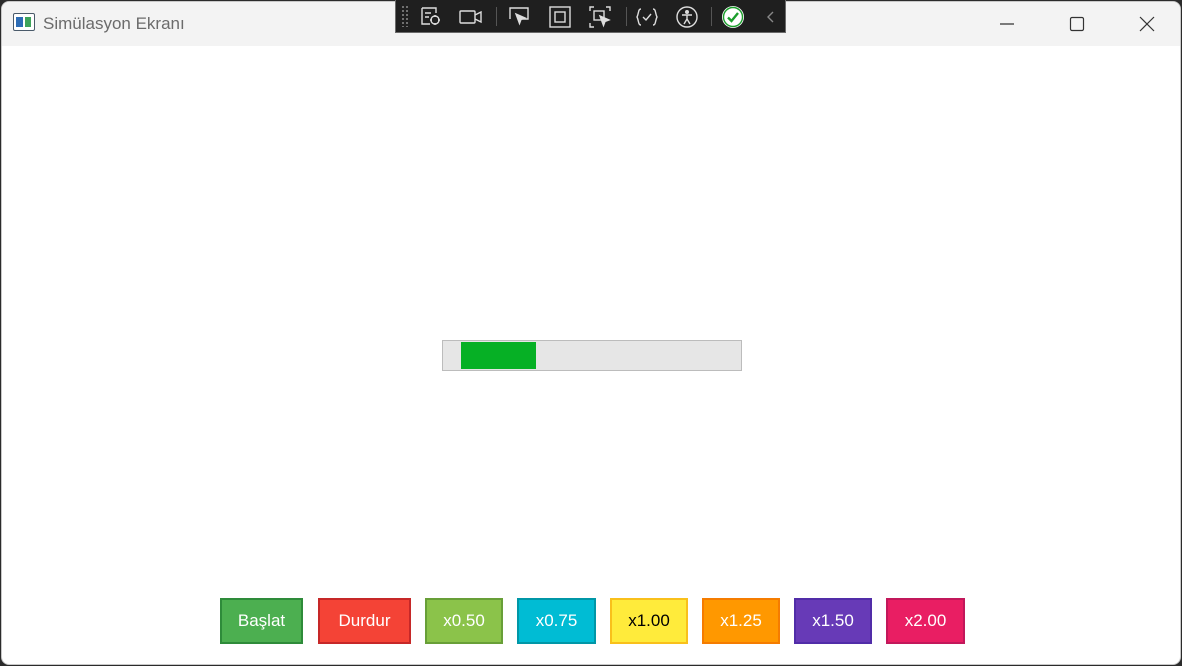 The height and width of the screenshot is (666, 1182). I want to click on camera-icon, so click(470, 17).